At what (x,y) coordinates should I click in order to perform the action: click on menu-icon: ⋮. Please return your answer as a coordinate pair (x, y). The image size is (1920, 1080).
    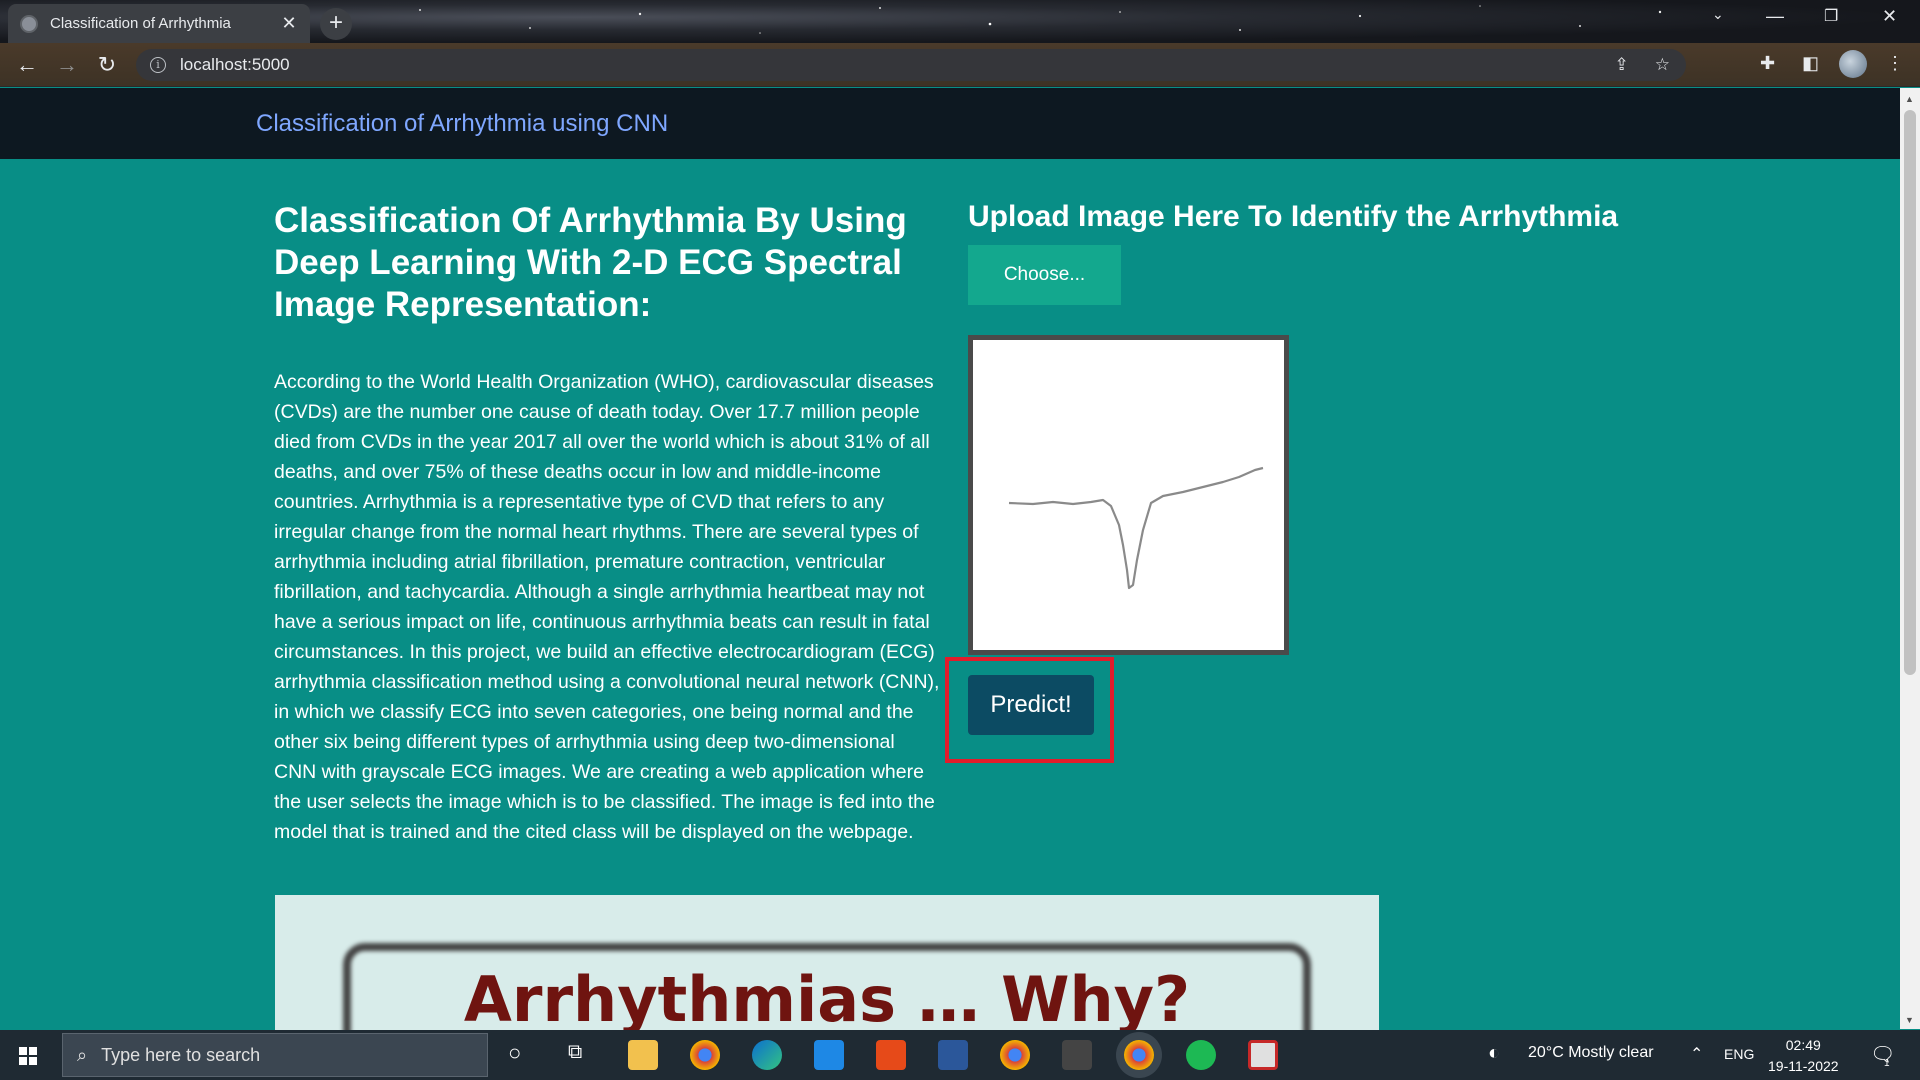
    Looking at the image, I should click on (1895, 63).